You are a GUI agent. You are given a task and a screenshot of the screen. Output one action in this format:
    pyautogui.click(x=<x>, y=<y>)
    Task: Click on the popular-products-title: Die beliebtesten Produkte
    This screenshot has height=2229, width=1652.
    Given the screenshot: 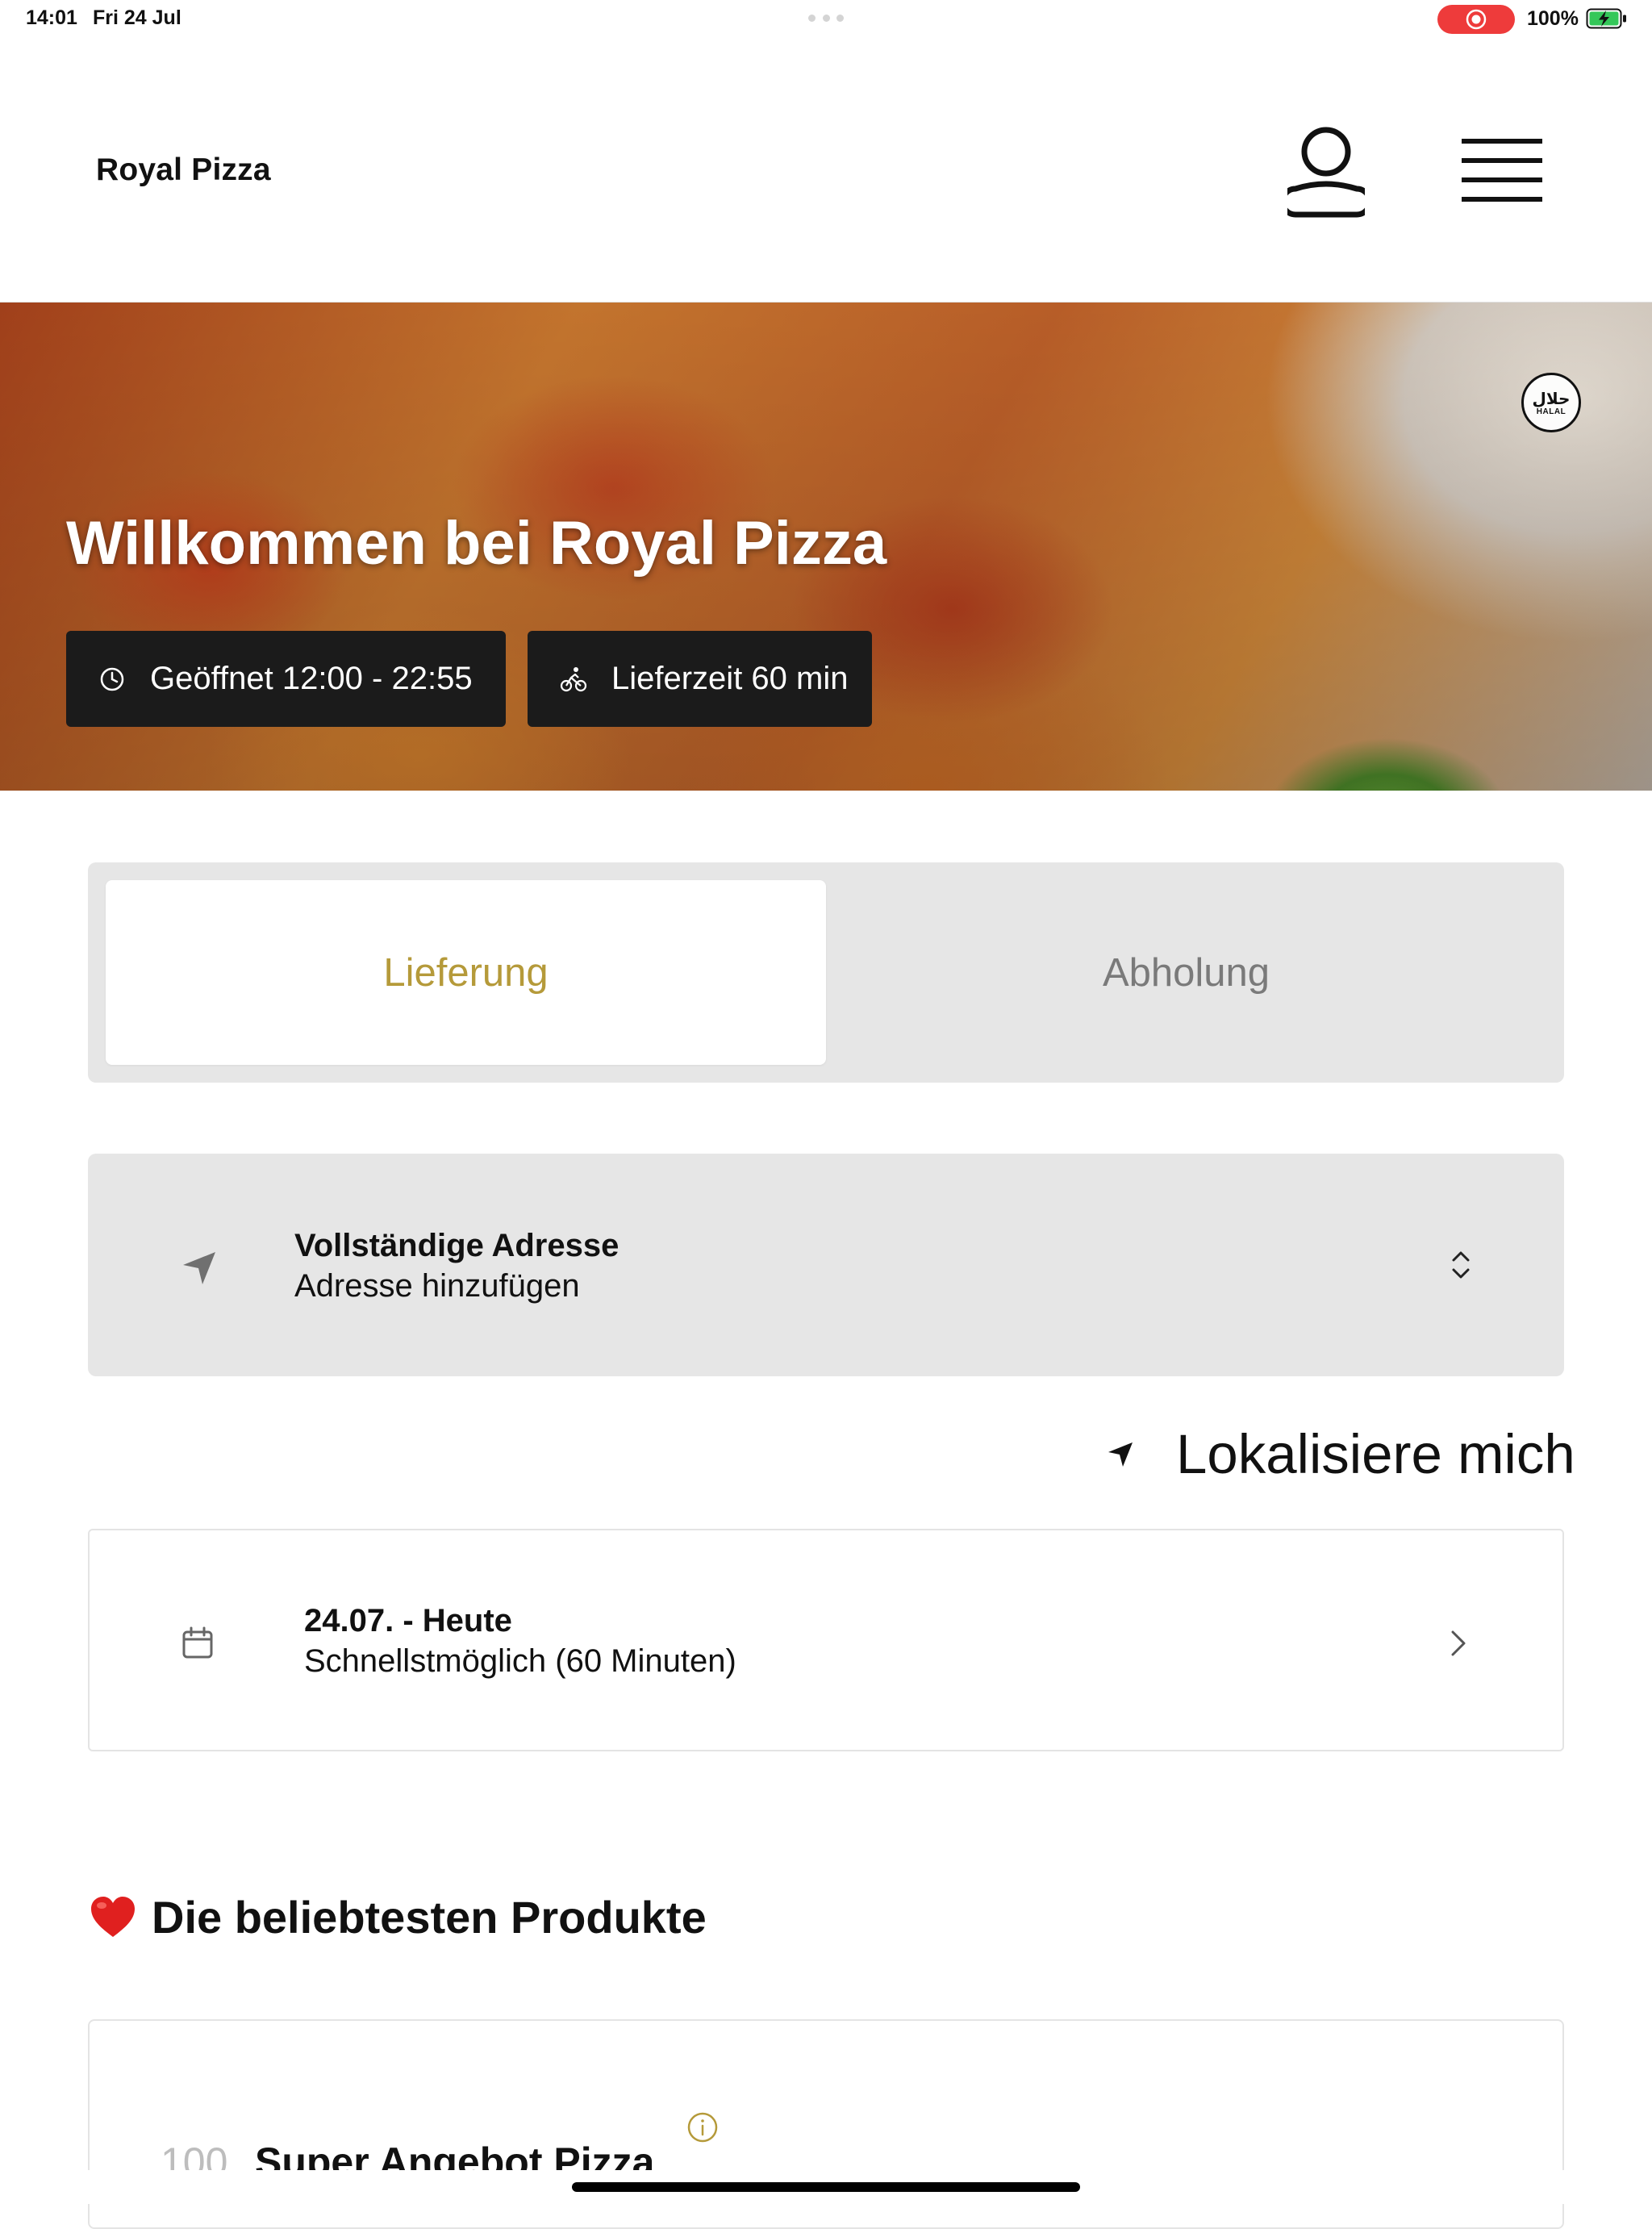 What is the action you would take?
    pyautogui.click(x=430, y=1918)
    